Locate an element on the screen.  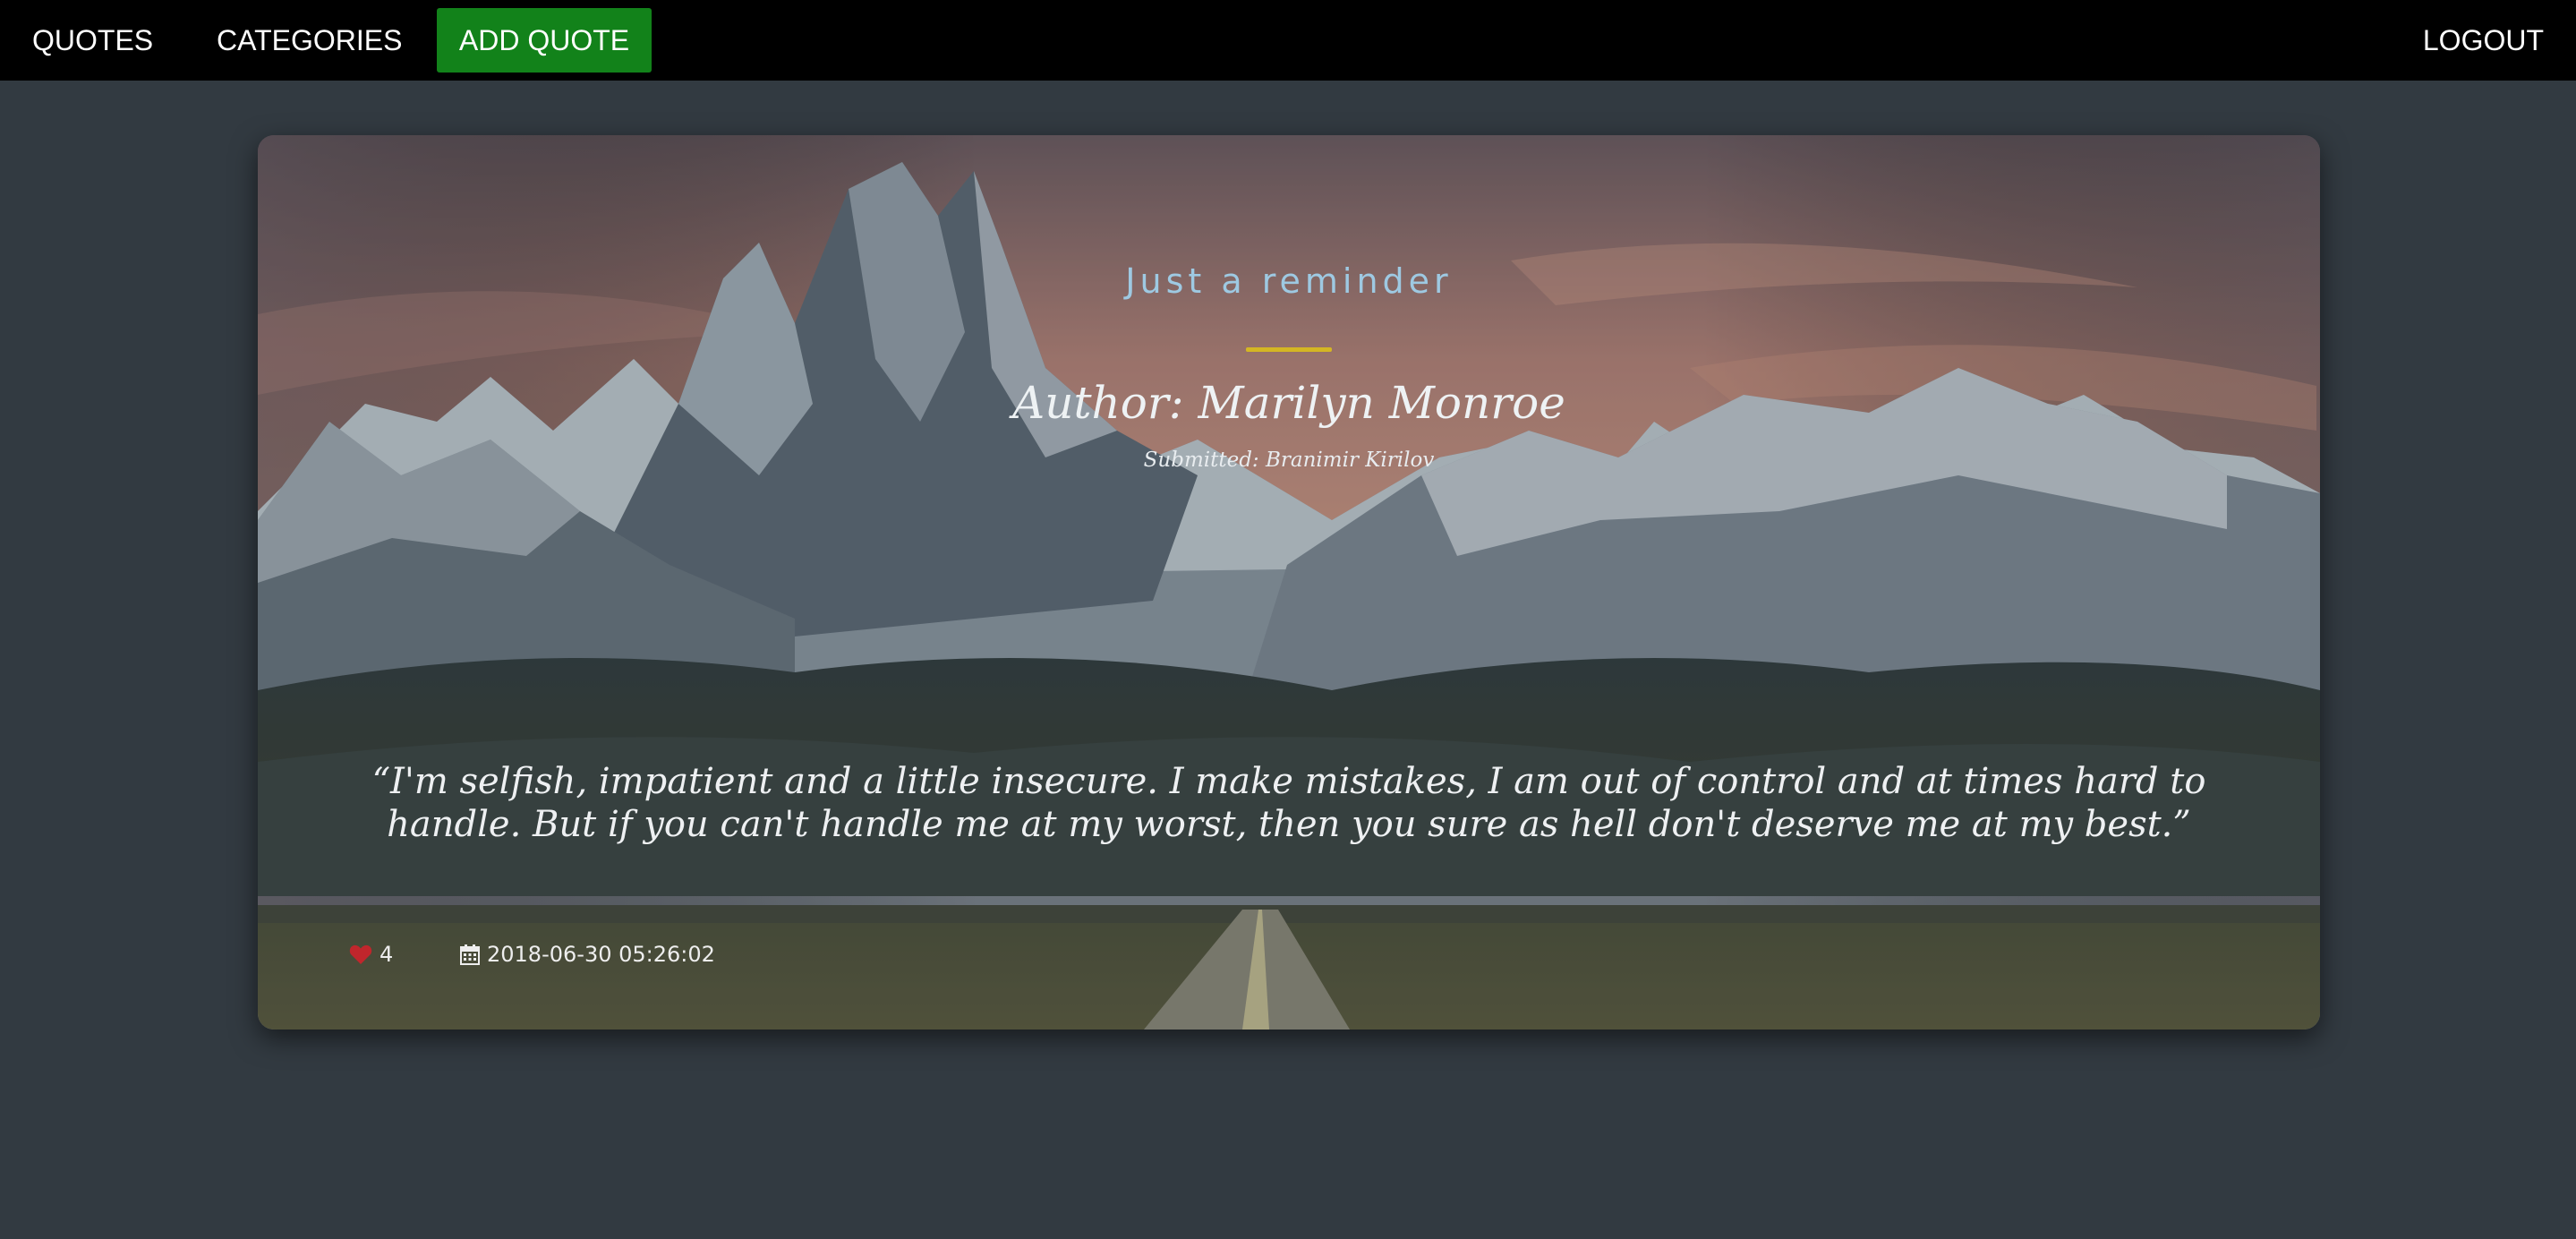
top-navbar: QUOTES CATEGORIES ADD QUOTE LOGOUT is located at coordinates (1288, 40).